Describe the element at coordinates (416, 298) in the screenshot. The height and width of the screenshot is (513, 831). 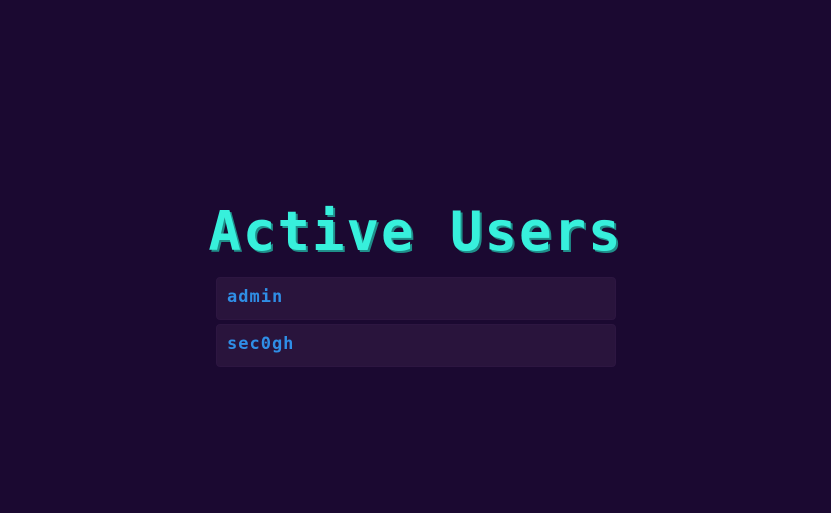
I see `user-list-item: admin` at that location.